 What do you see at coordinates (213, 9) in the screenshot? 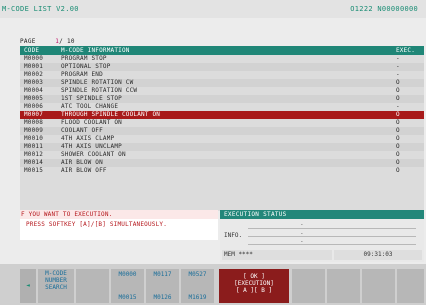
I see `title-bar: M-CODE LIST V2.00 O1222 N00000000` at bounding box center [213, 9].